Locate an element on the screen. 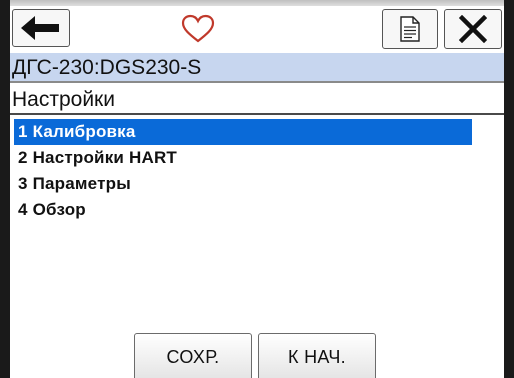 This screenshot has height=378, width=514. menu-title: Настройки is located at coordinates (63, 99).